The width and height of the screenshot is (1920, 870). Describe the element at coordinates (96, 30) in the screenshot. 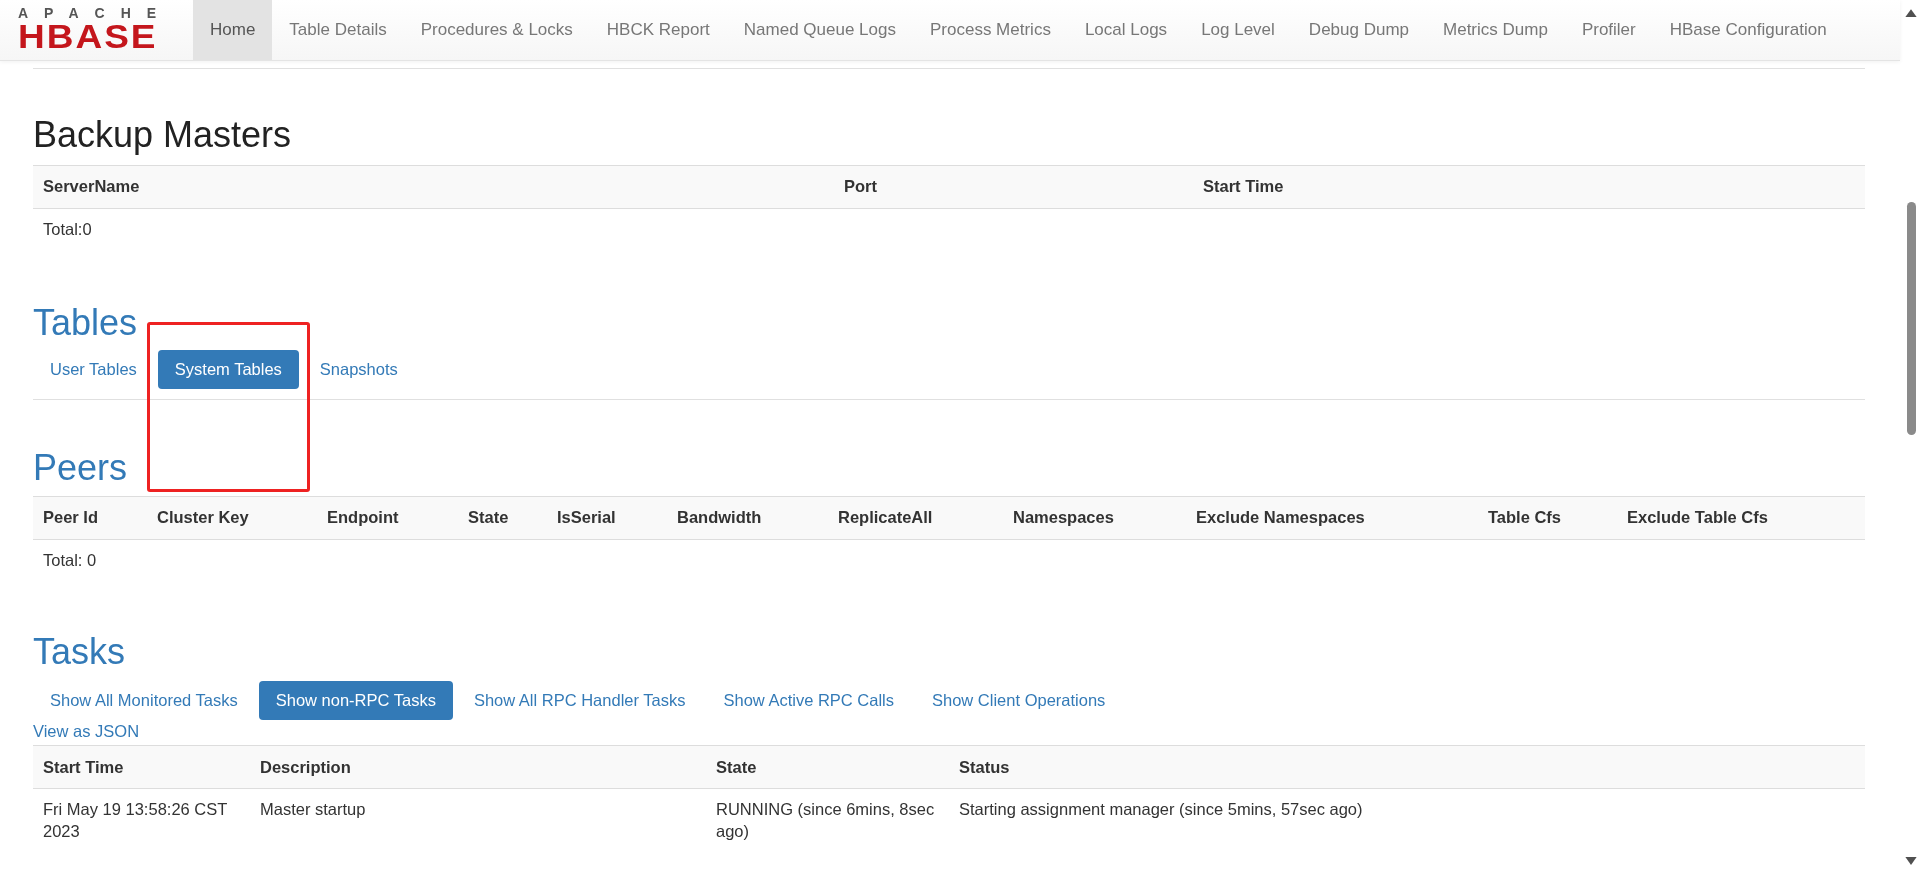

I see `hbase-logo: APACHE HBASE` at that location.